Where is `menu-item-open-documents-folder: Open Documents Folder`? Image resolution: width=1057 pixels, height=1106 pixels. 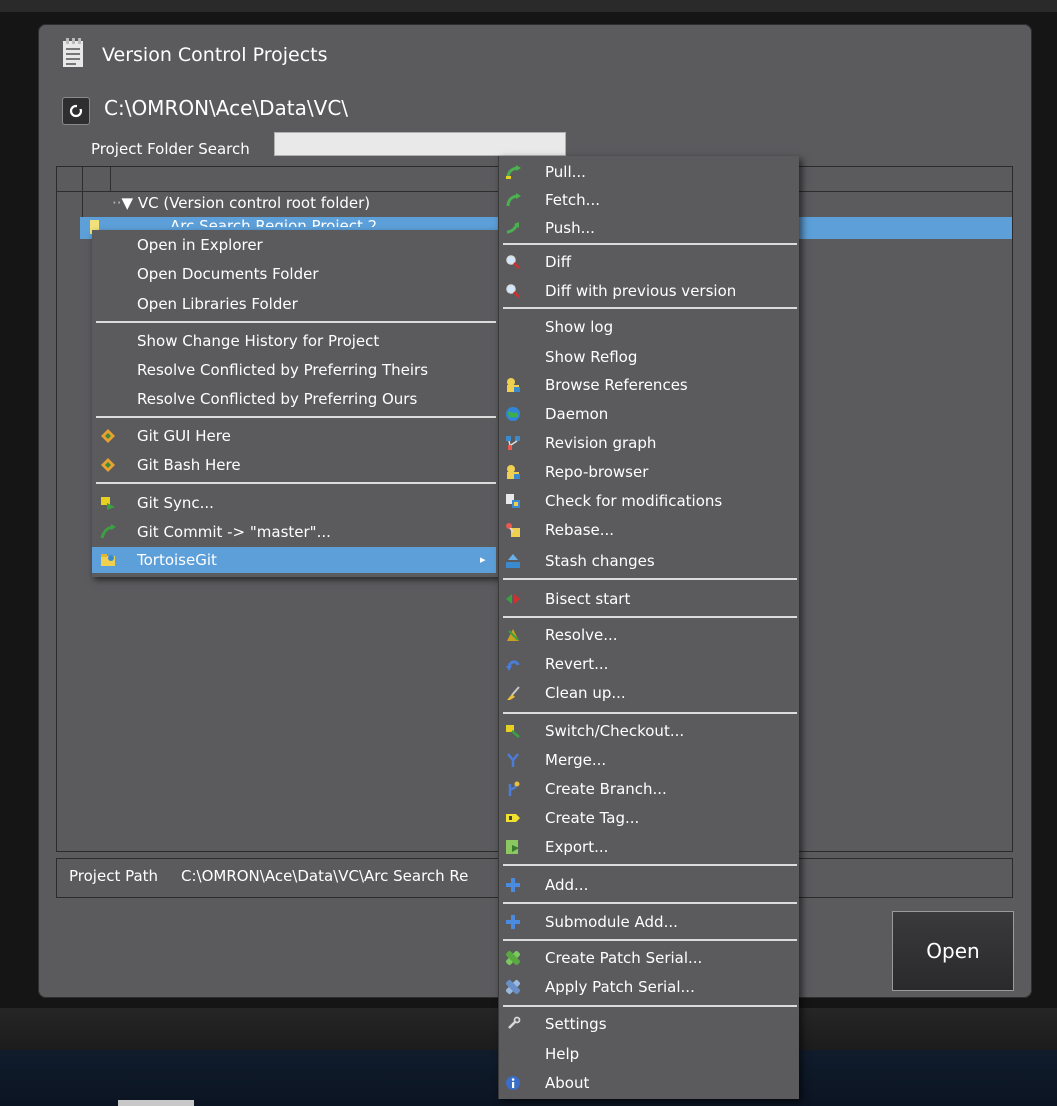 menu-item-open-documents-folder: Open Documents Folder is located at coordinates (294, 274).